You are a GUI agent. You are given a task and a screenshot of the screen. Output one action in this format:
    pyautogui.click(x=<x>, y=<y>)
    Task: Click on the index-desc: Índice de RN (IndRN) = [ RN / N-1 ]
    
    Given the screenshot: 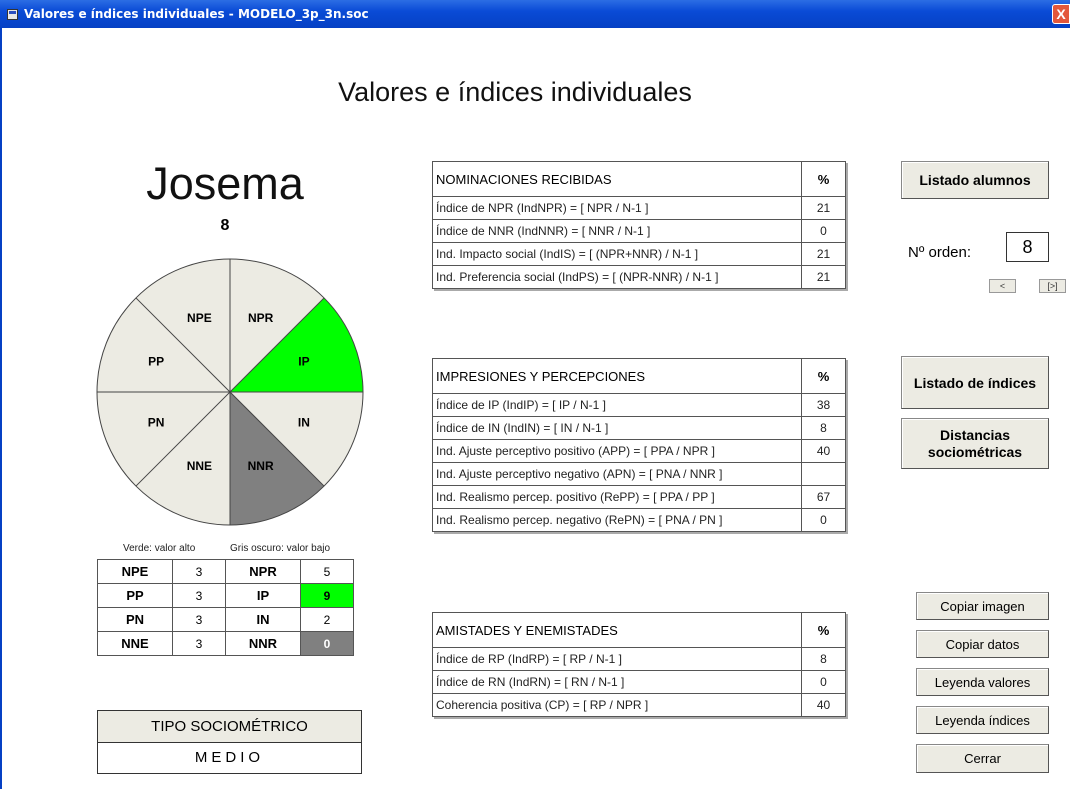 What is the action you would take?
    pyautogui.click(x=617, y=682)
    